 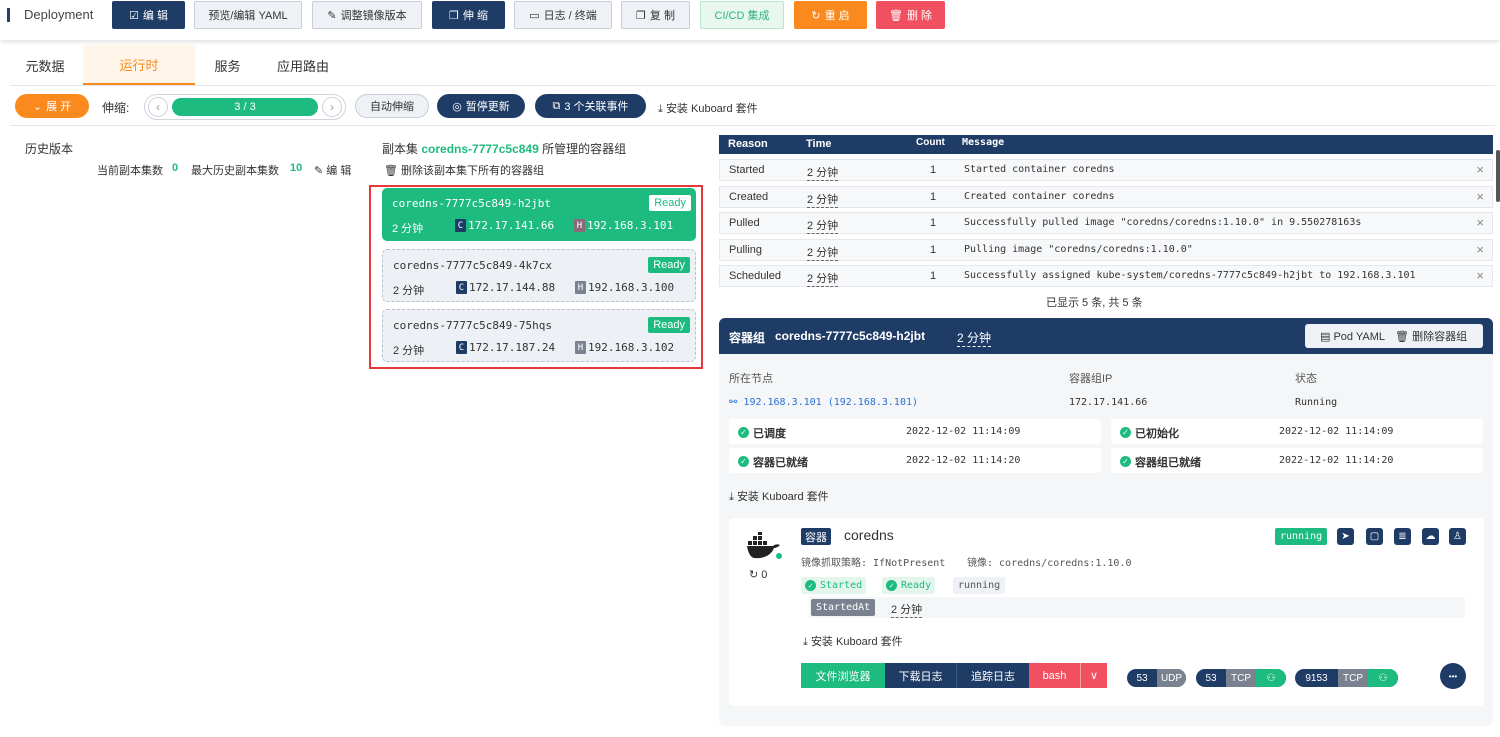 I want to click on max-history-label: 最大历史副本集数, so click(x=235, y=171).